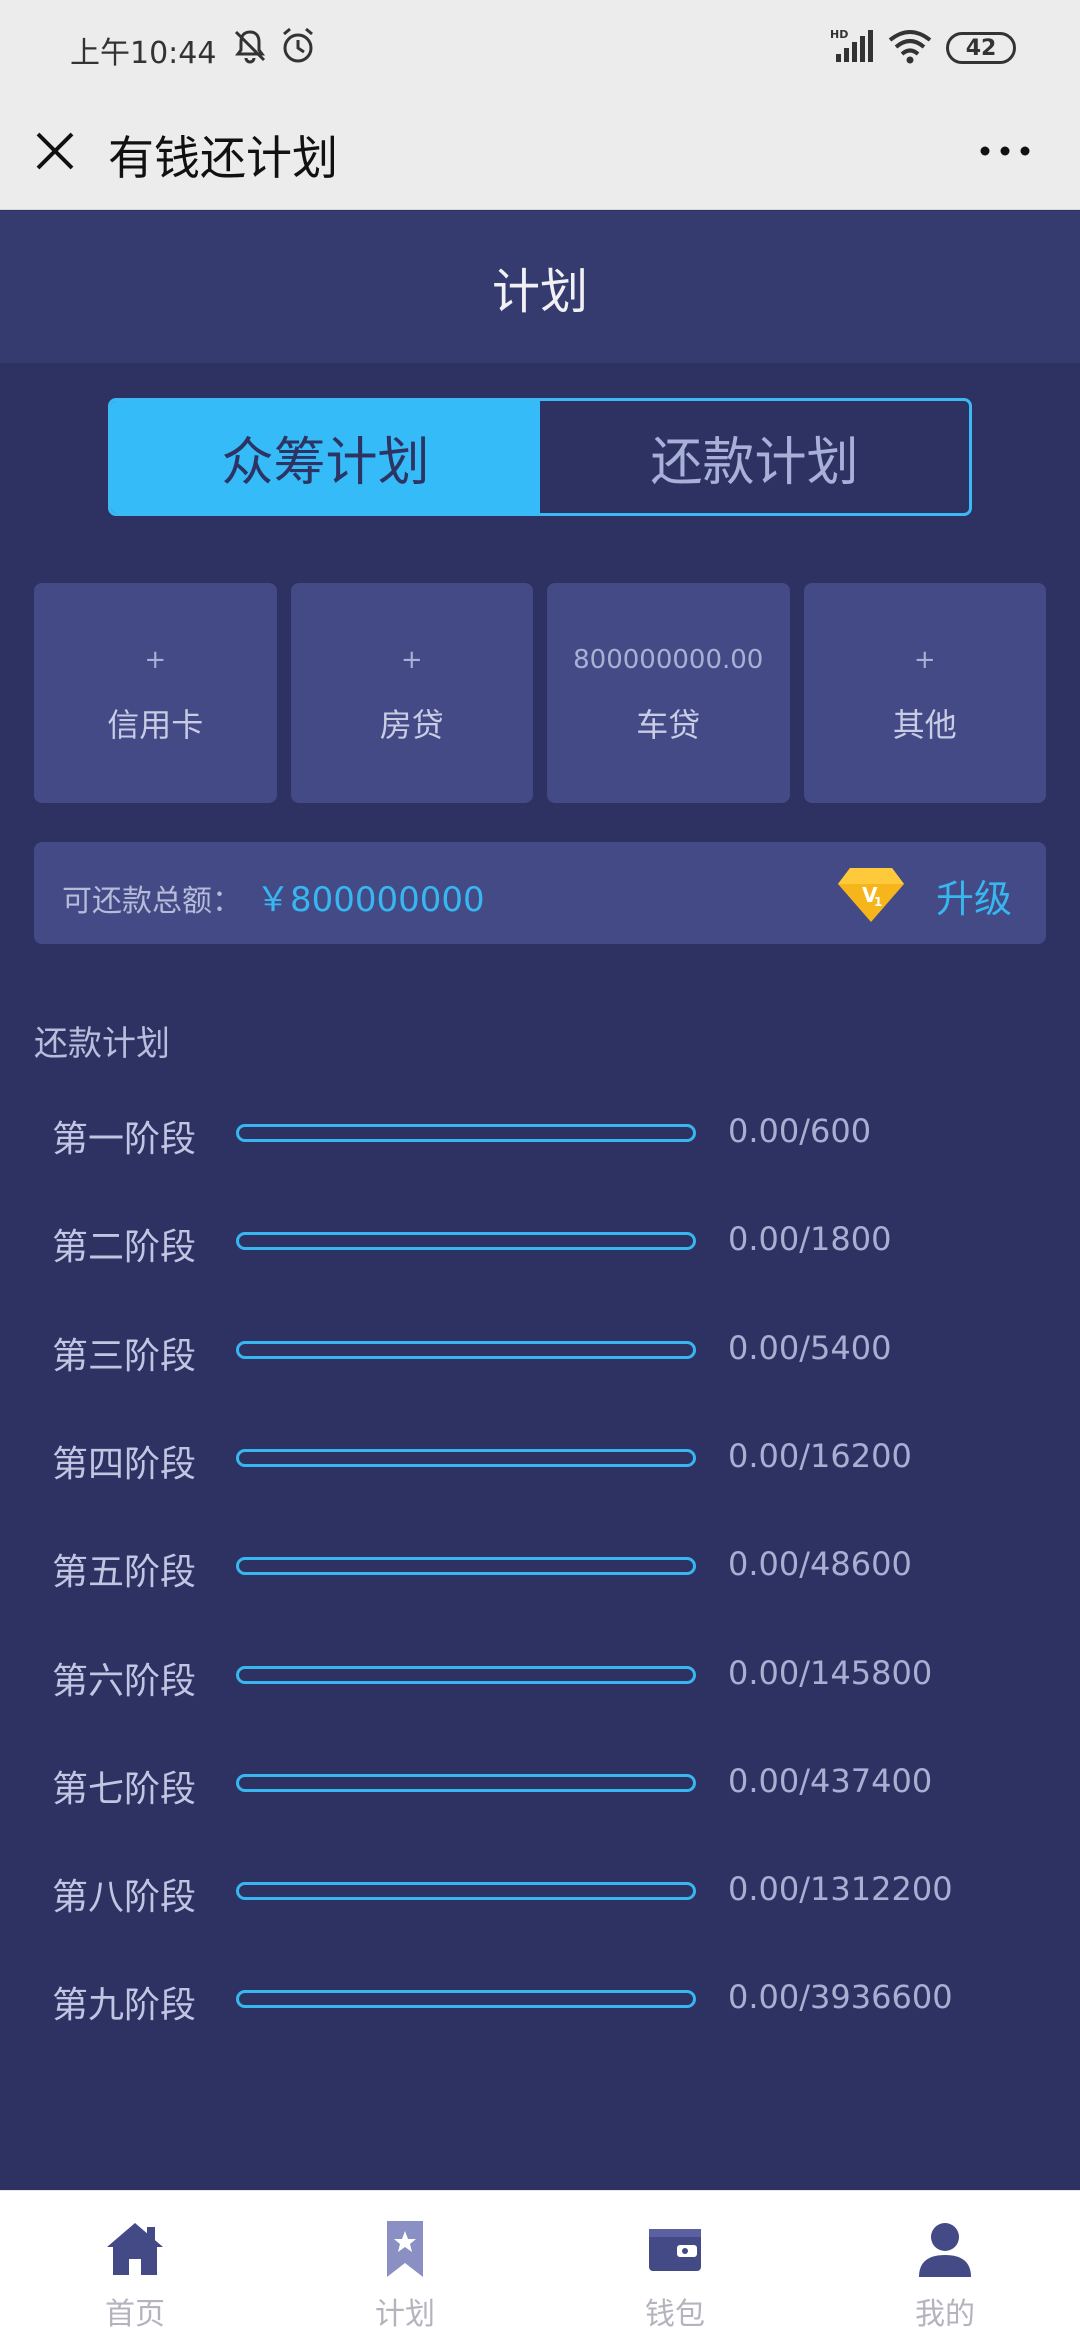 This screenshot has height=2340, width=1080. I want to click on total-amount: ￥800000000, so click(370, 900).